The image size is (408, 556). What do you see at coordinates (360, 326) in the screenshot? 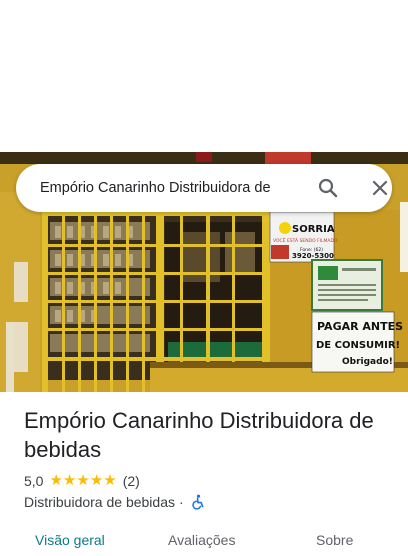
I see `svg-text: PAGAR ANTES` at bounding box center [360, 326].